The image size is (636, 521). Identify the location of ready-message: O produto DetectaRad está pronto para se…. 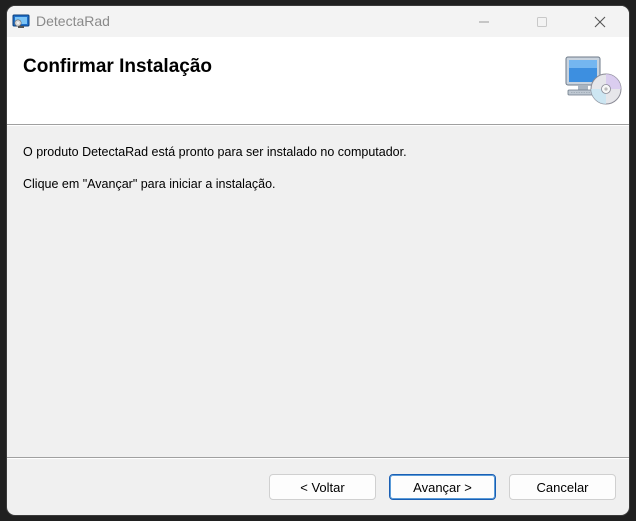
(215, 152).